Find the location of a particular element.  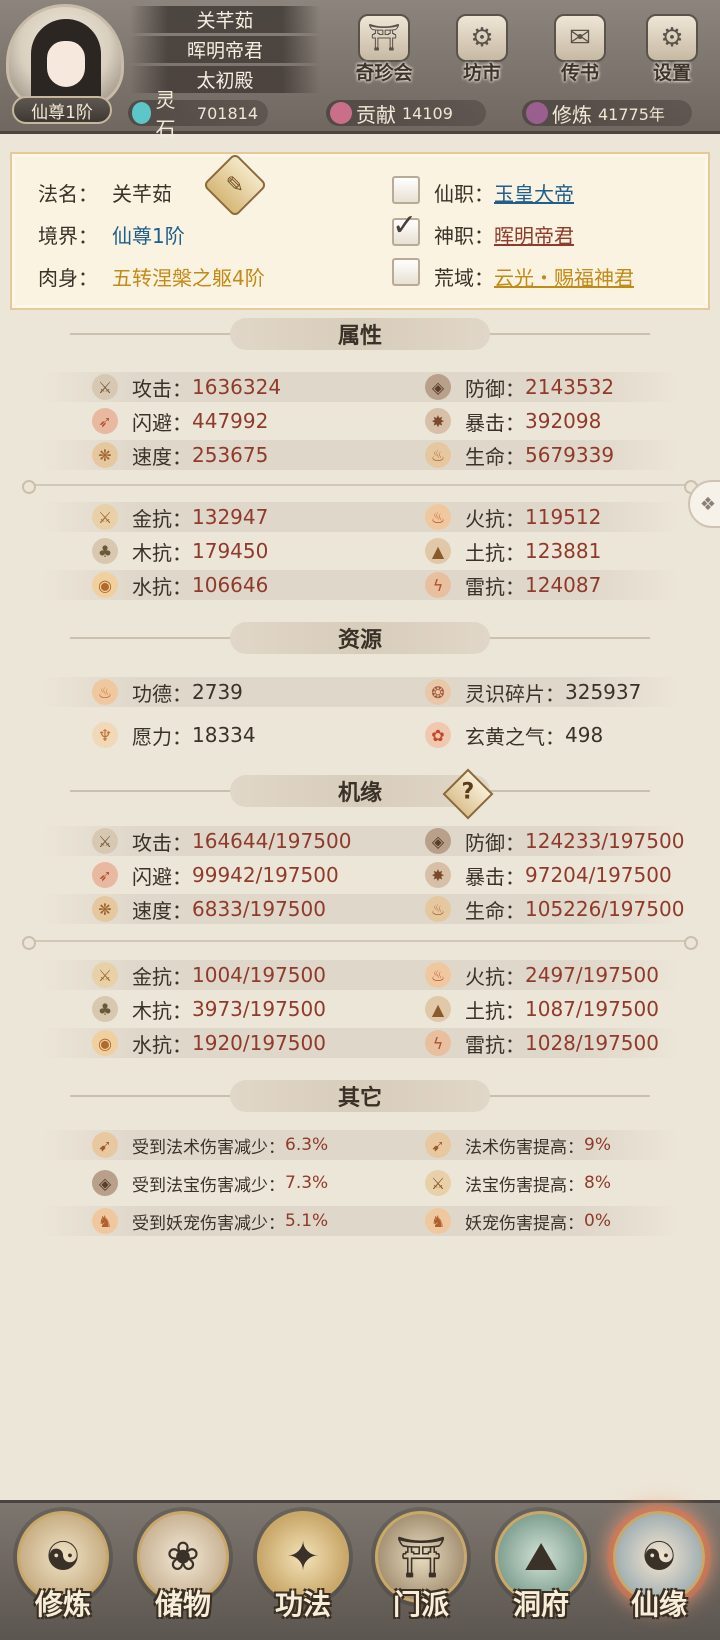

scroll-letter-icon: ✉ is located at coordinates (580, 38).